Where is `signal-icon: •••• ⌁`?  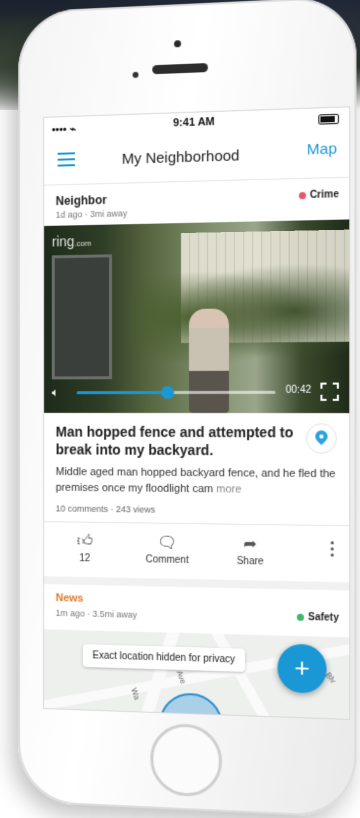 signal-icon: •••• ⌁ is located at coordinates (64, 130).